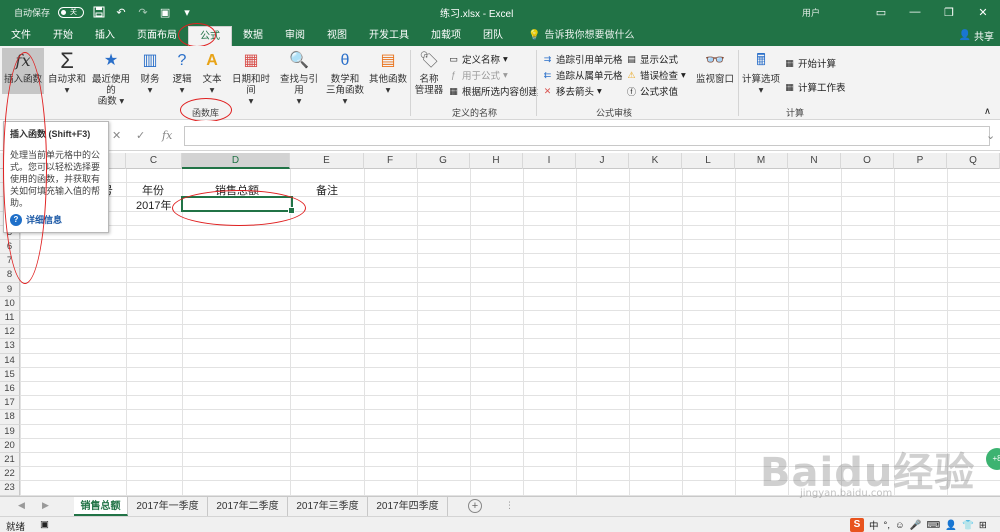  Describe the element at coordinates (976, 35) in the screenshot. I see `share-button: 👤 共享` at that location.